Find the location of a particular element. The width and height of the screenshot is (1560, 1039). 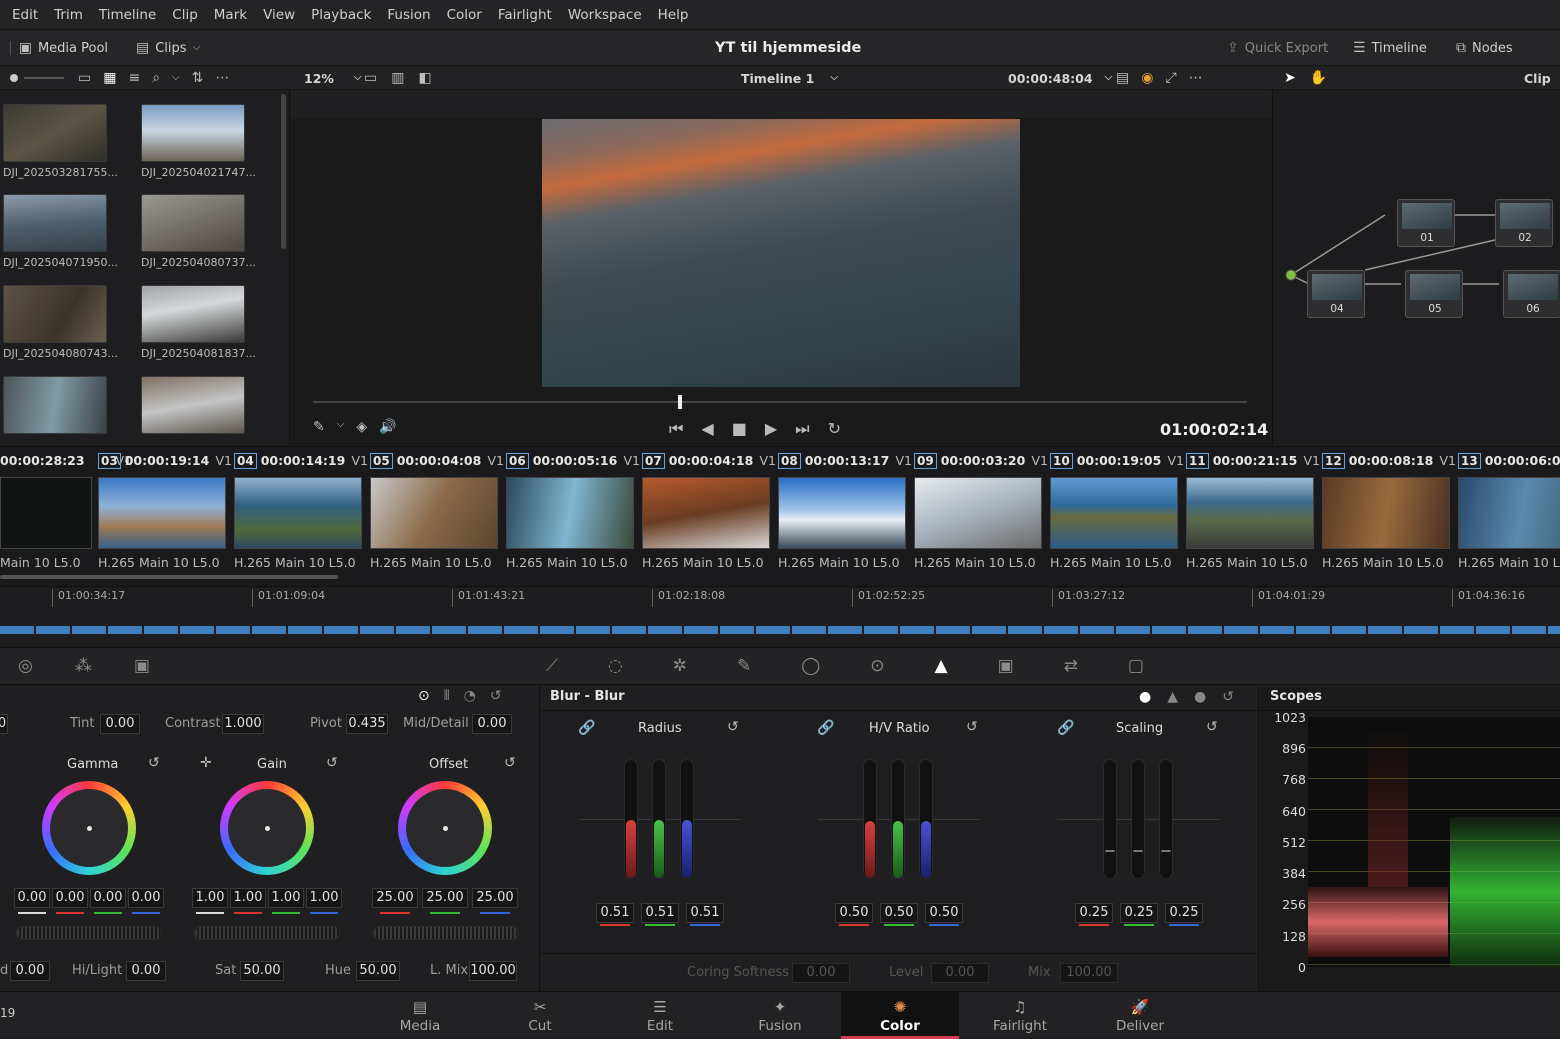

blur-icon: ▲ is located at coordinates (941, 666).